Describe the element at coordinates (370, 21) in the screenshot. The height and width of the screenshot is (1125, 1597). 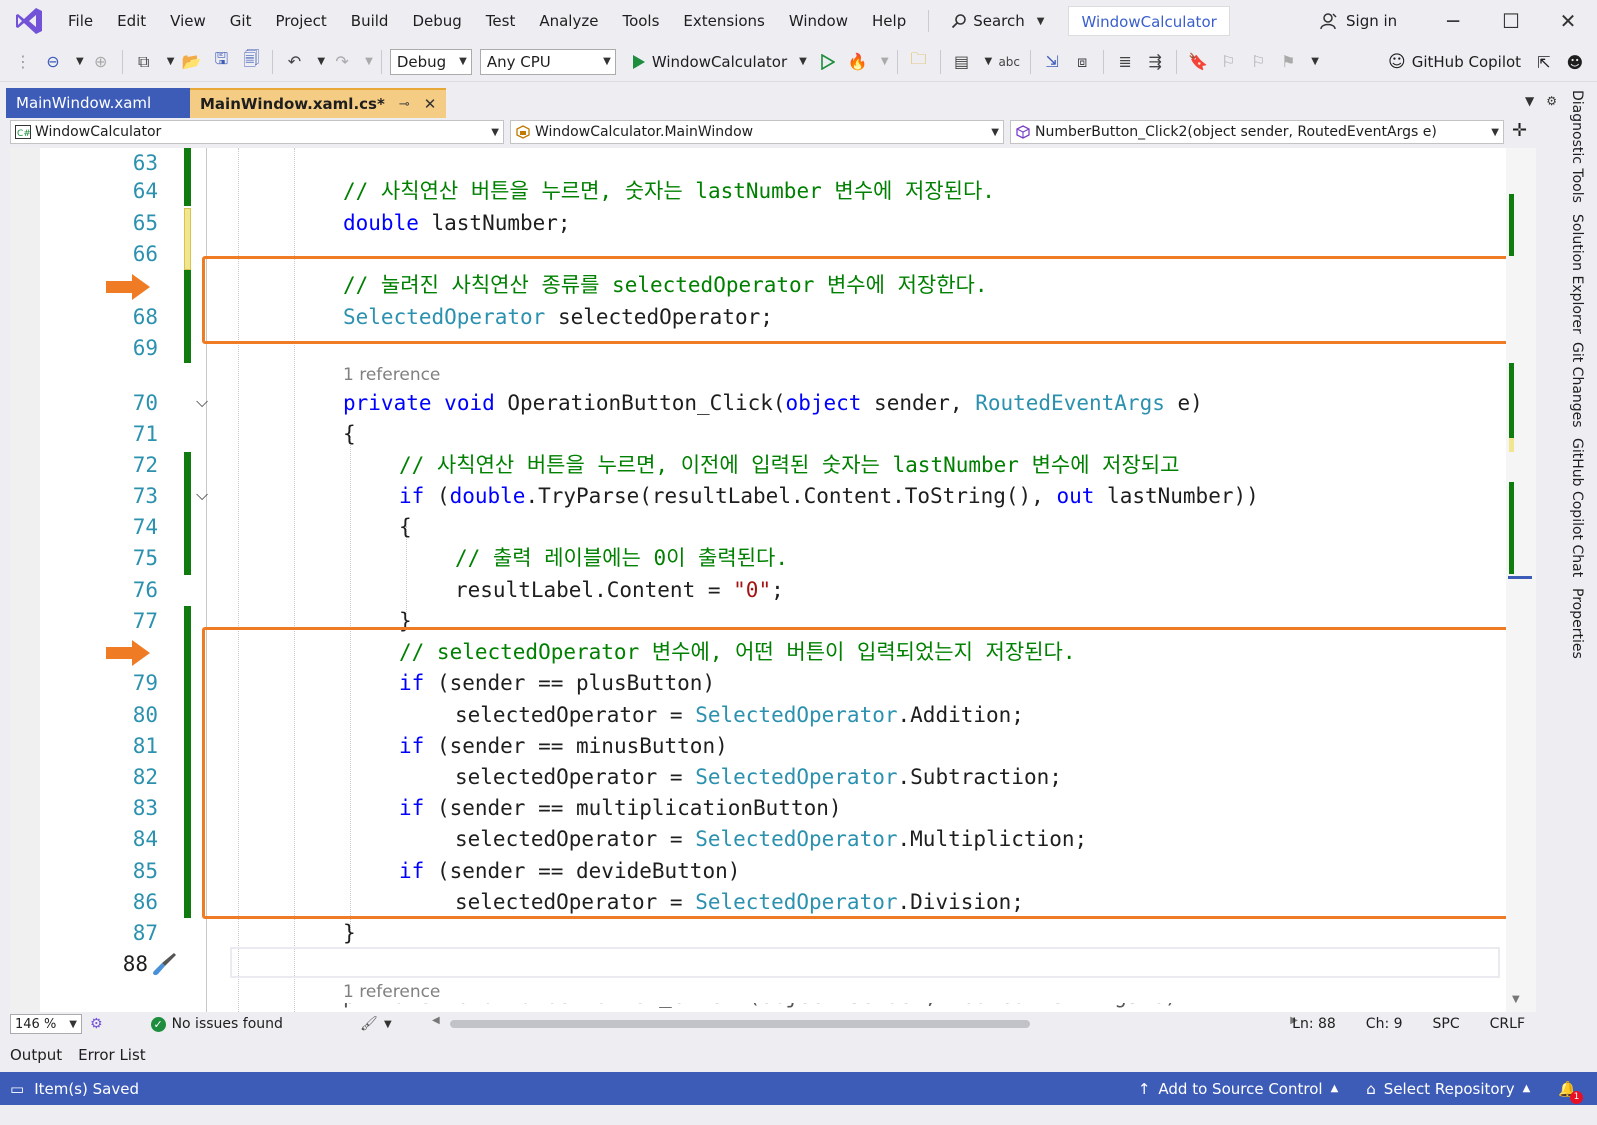
I see `menu-build: Build` at that location.